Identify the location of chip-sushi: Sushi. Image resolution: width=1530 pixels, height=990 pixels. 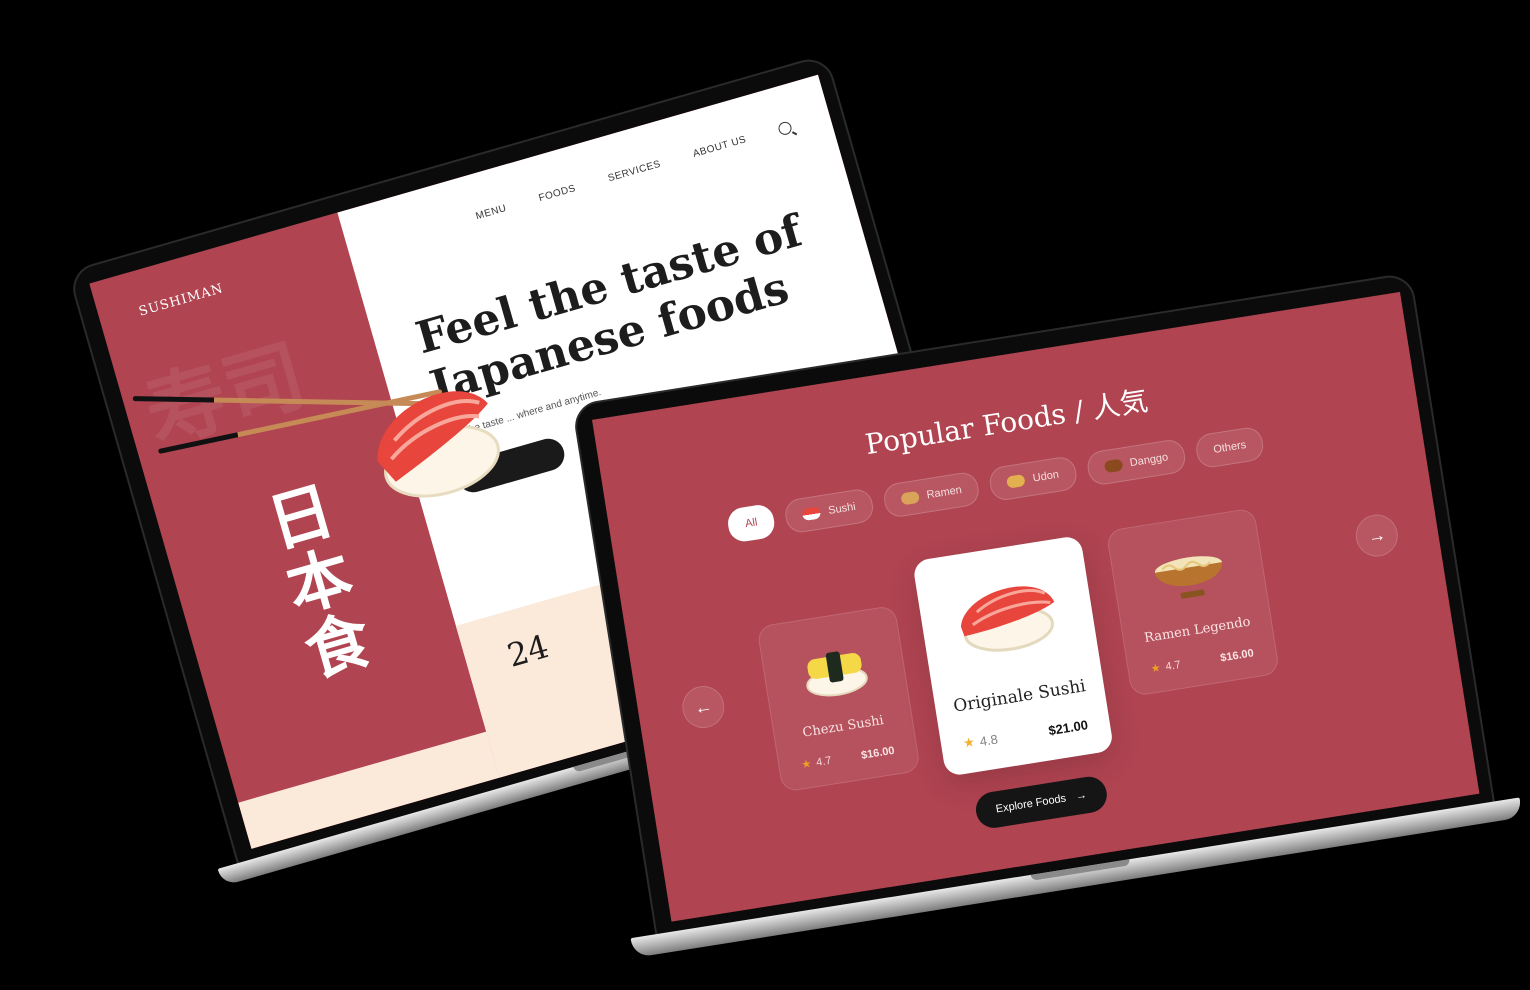
(829, 511).